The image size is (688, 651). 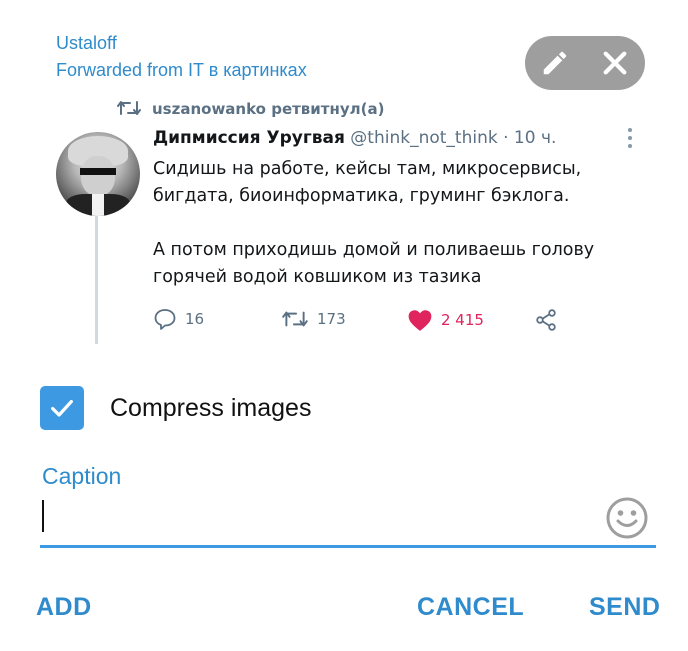 I want to click on tweet-line: горячей водой ковшиком из тазика, so click(x=317, y=277).